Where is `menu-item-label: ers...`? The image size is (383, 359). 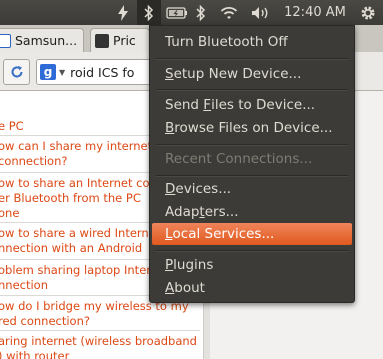 menu-item-label: ers... is located at coordinates (221, 212).